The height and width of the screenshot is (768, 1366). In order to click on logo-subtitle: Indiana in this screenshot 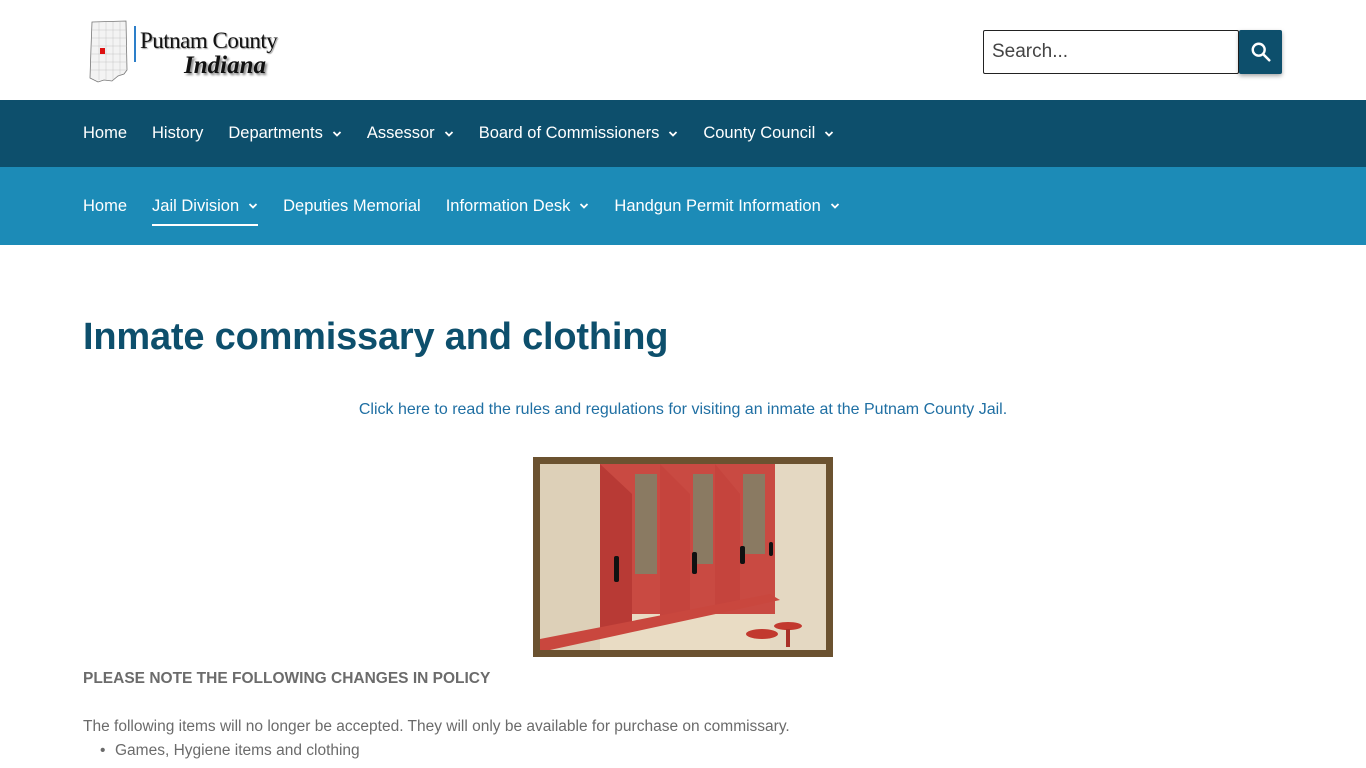, I will do `click(225, 65)`.